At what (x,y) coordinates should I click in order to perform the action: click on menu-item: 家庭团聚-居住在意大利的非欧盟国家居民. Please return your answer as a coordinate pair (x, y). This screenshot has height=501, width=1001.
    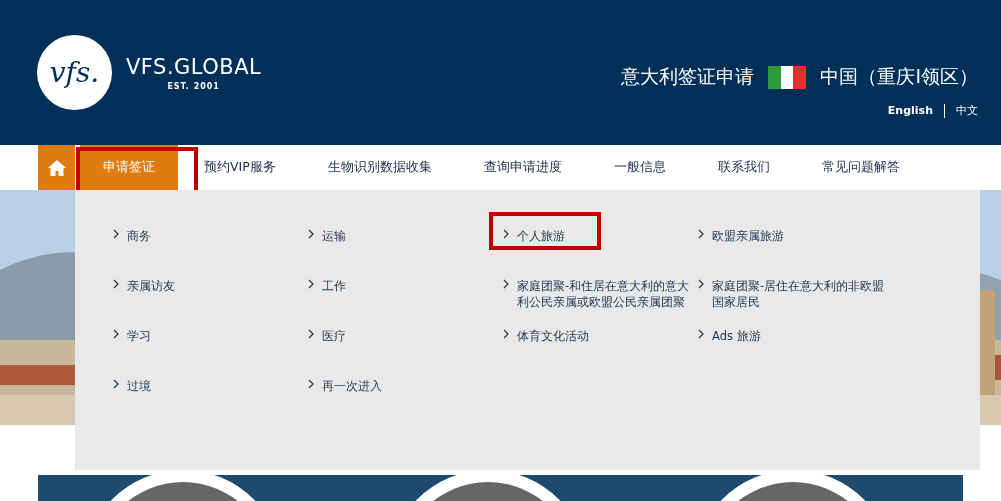
    Looking at the image, I should click on (795, 303).